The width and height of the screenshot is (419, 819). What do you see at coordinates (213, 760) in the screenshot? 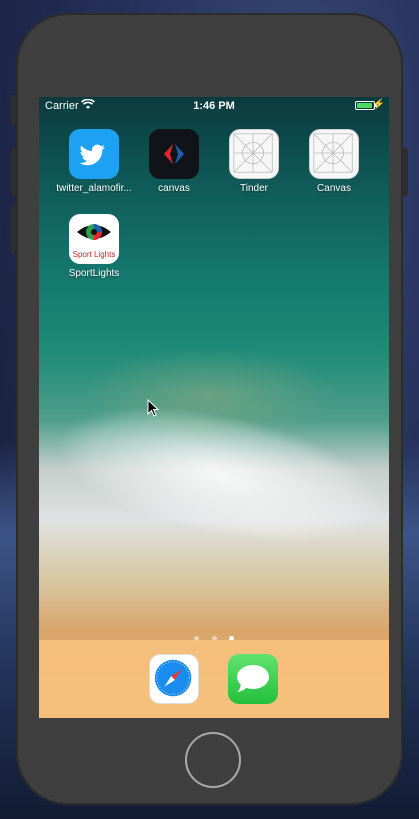
I see `home-button` at bounding box center [213, 760].